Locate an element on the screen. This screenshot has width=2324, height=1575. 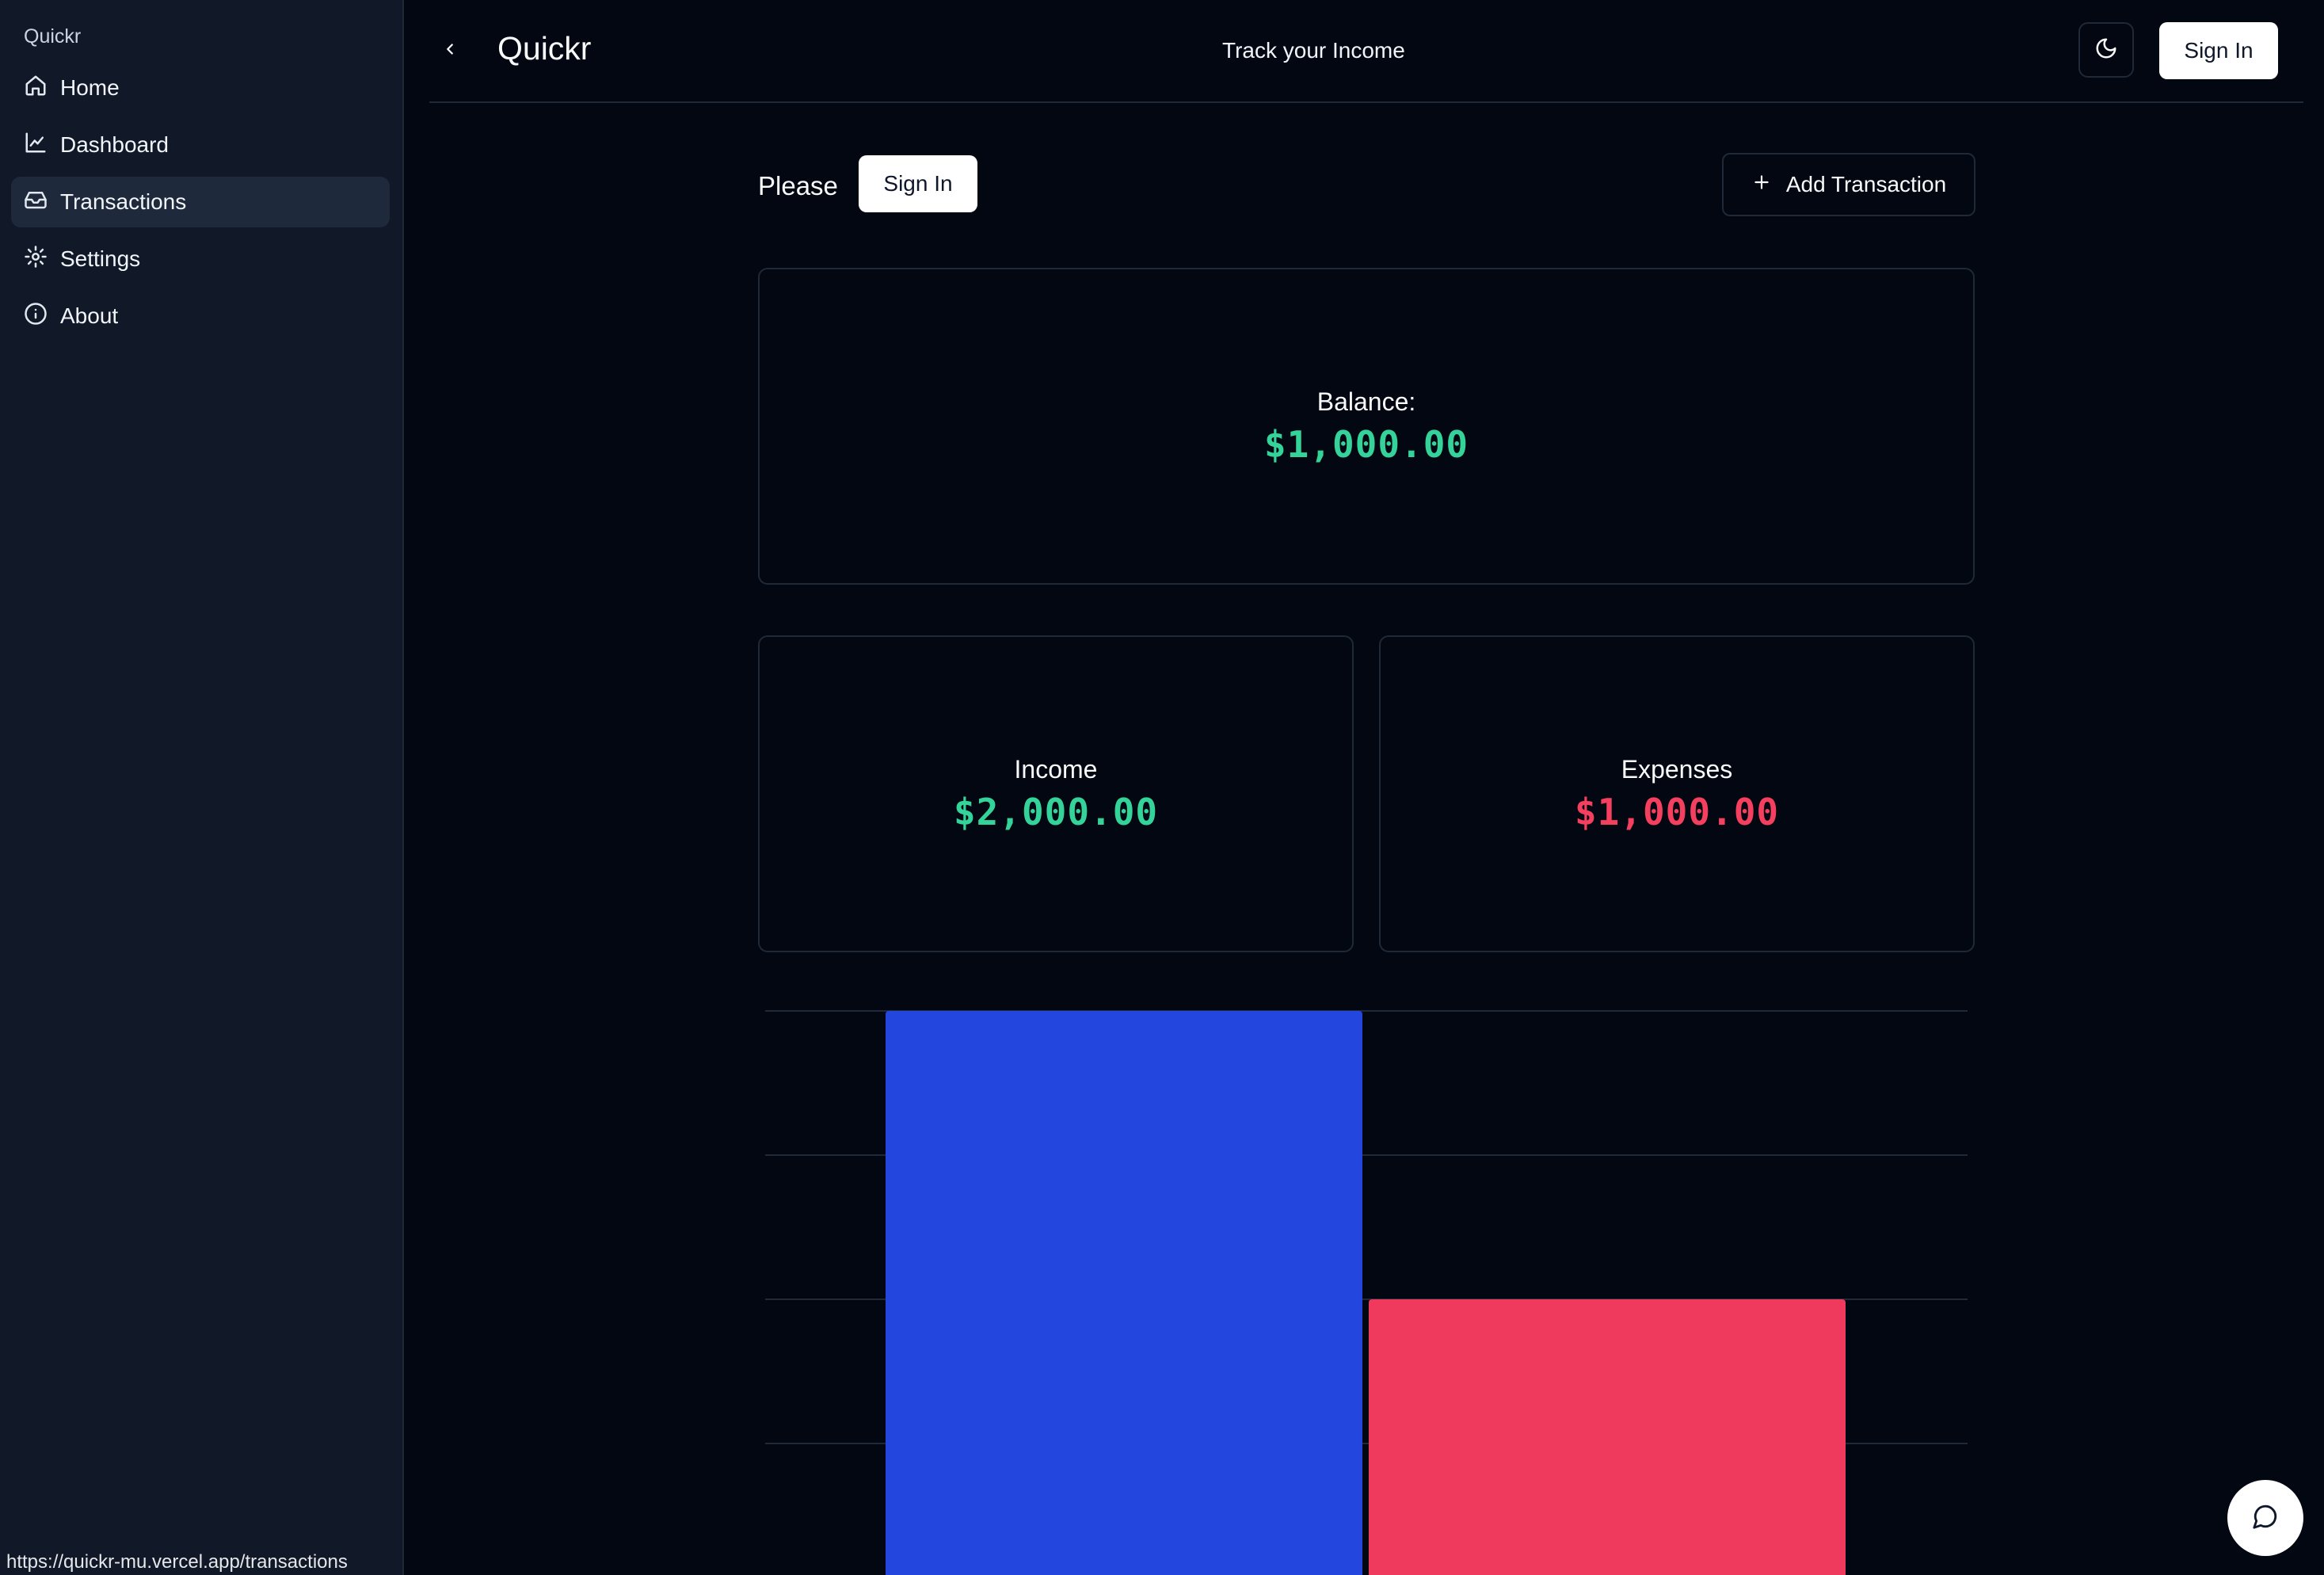
income-value: $2,000.00 is located at coordinates (1056, 811).